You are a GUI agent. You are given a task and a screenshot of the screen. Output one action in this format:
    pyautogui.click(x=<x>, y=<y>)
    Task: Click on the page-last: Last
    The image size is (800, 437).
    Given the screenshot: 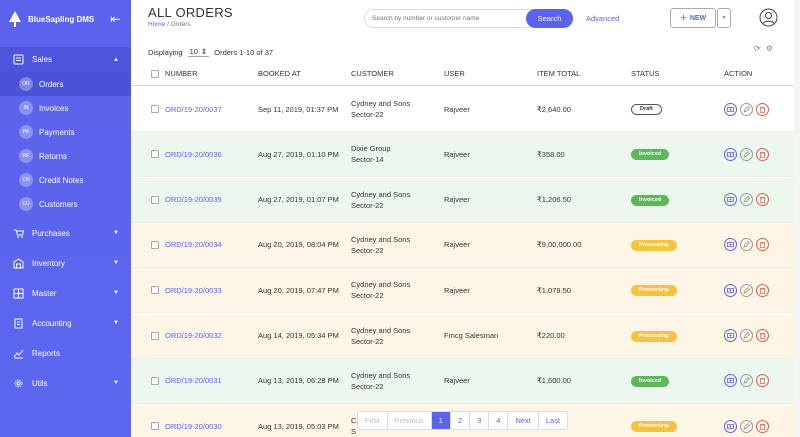 What is the action you would take?
    pyautogui.click(x=553, y=420)
    